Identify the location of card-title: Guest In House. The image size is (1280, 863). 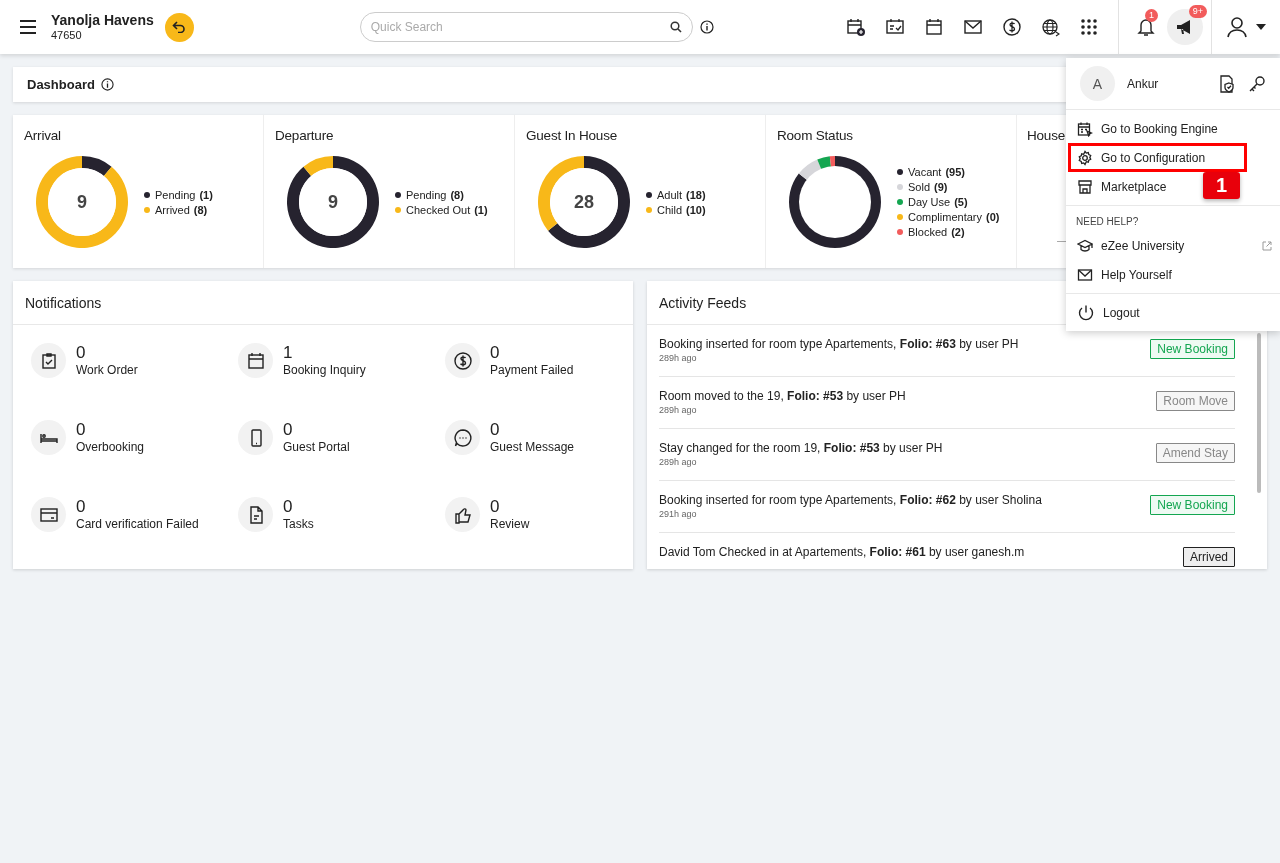
(571, 135).